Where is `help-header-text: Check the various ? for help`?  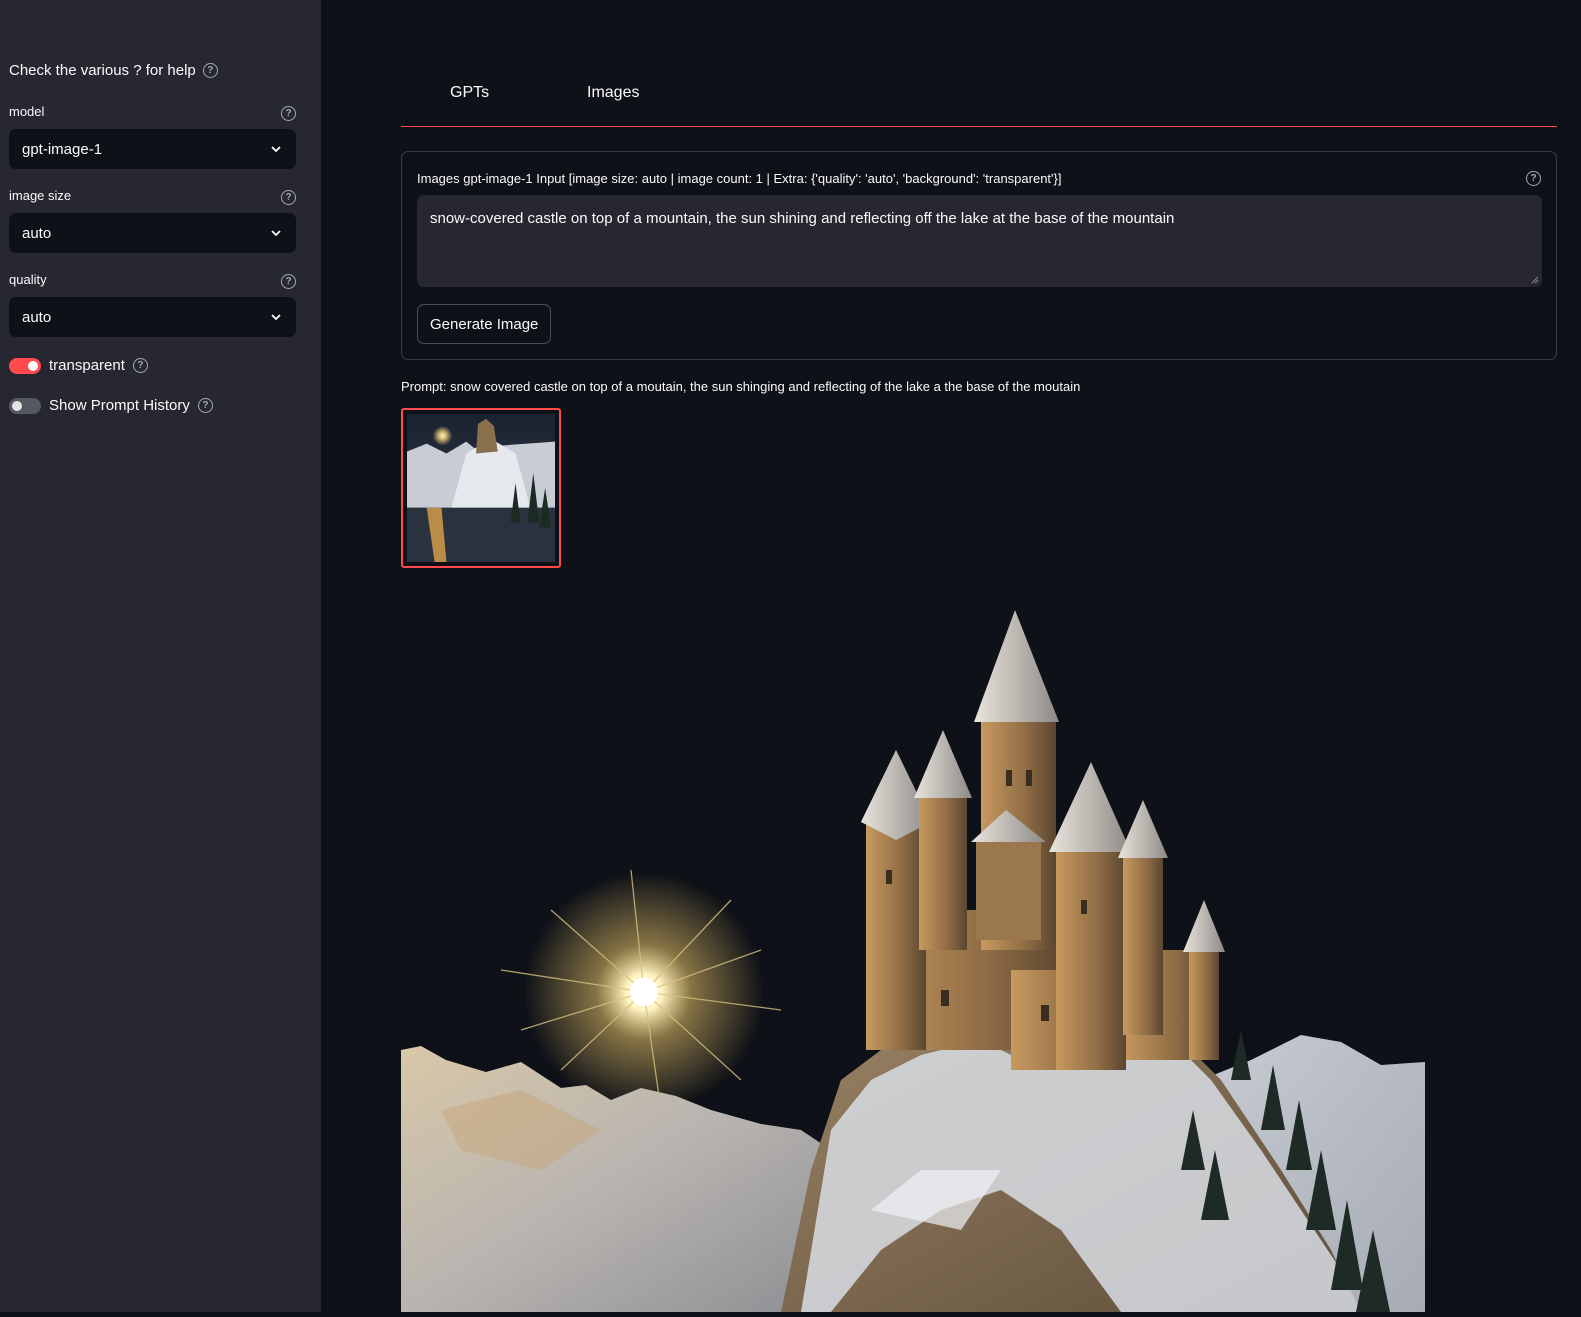
help-header-text: Check the various ? for help is located at coordinates (102, 70).